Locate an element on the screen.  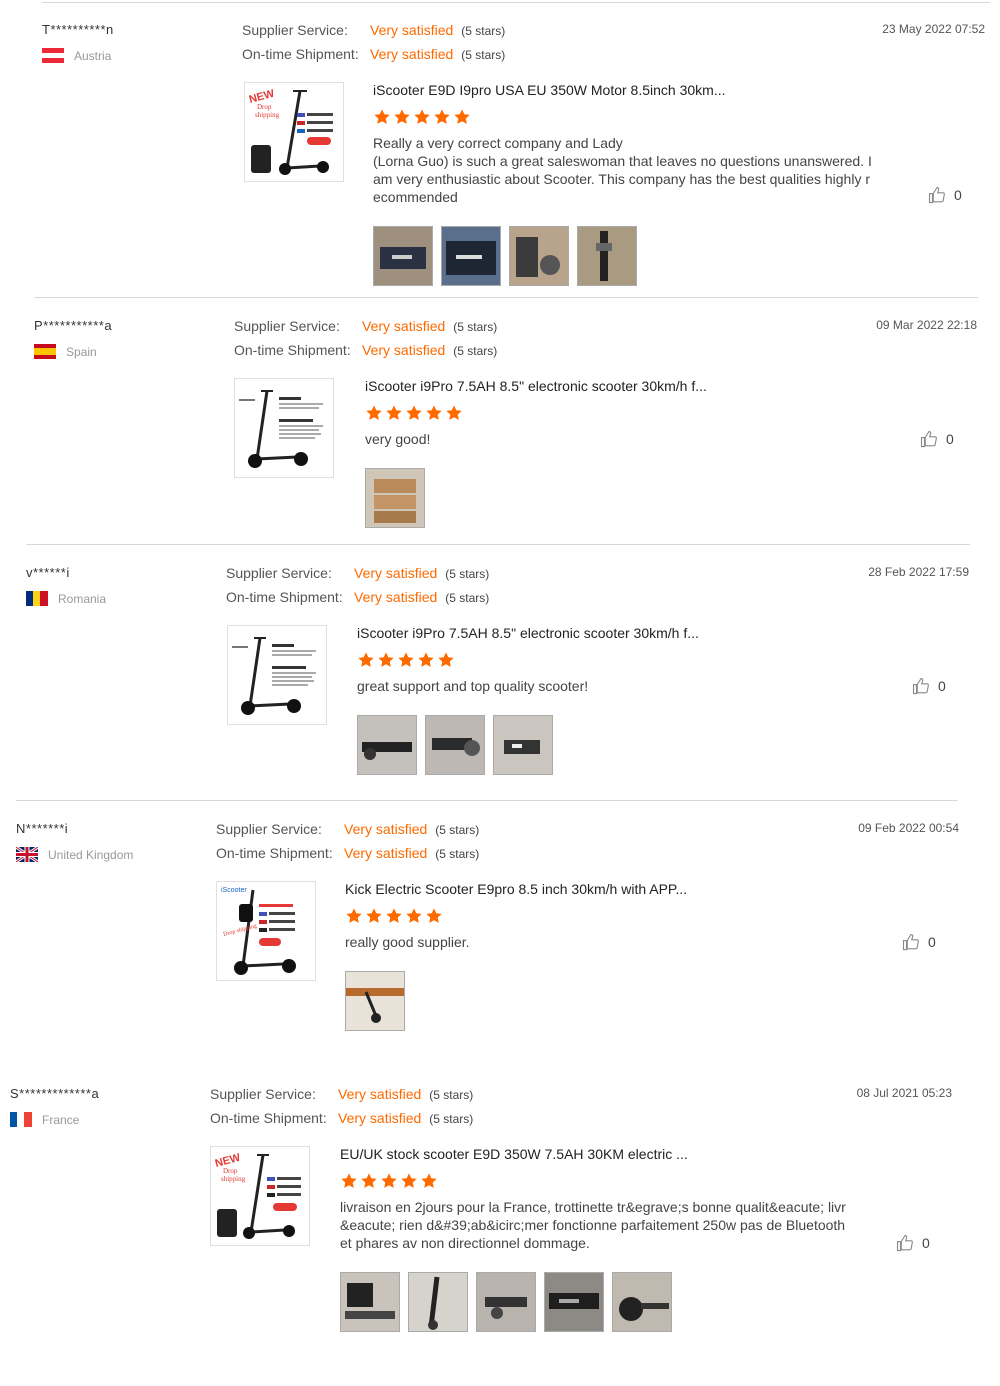
review-date: 23 May 2022 07:52 is located at coordinates (933, 29).